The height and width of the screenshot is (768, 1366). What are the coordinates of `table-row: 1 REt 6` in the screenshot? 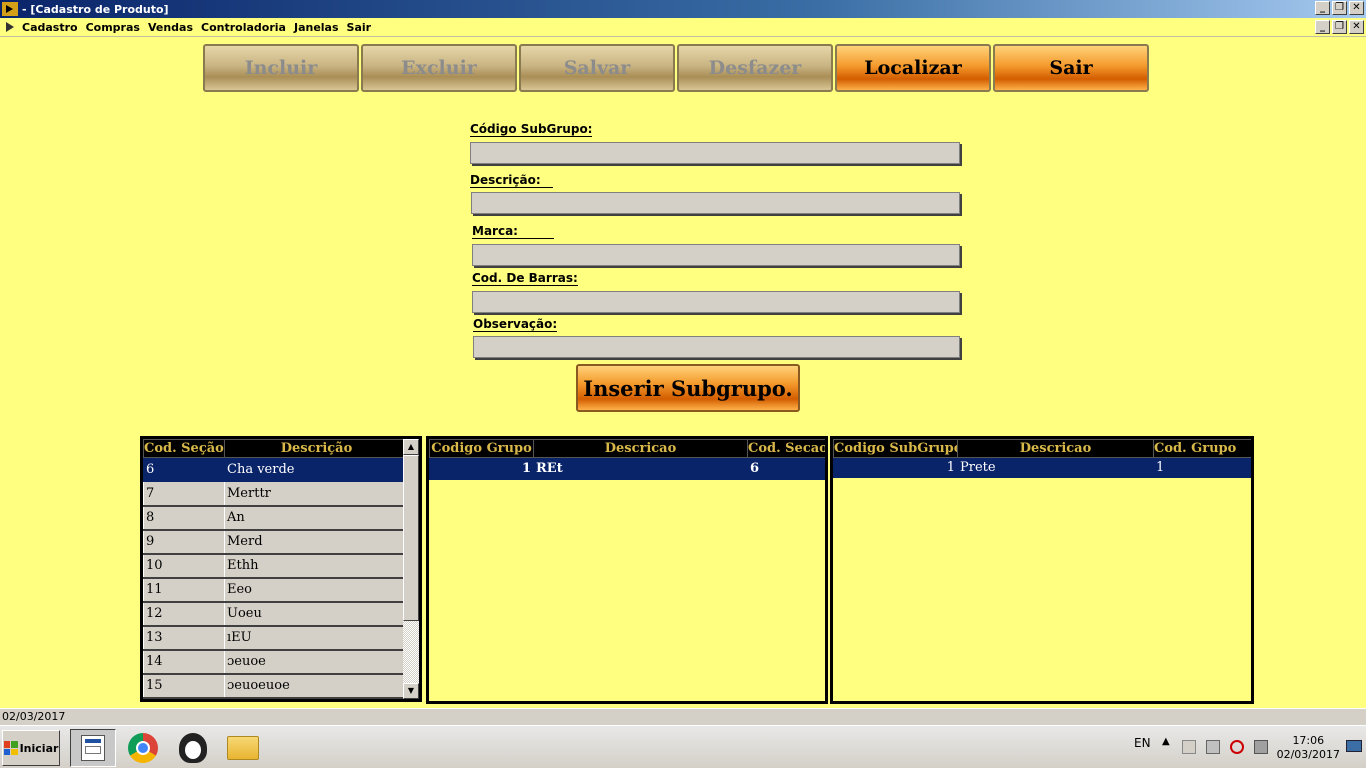 It's located at (627, 468).